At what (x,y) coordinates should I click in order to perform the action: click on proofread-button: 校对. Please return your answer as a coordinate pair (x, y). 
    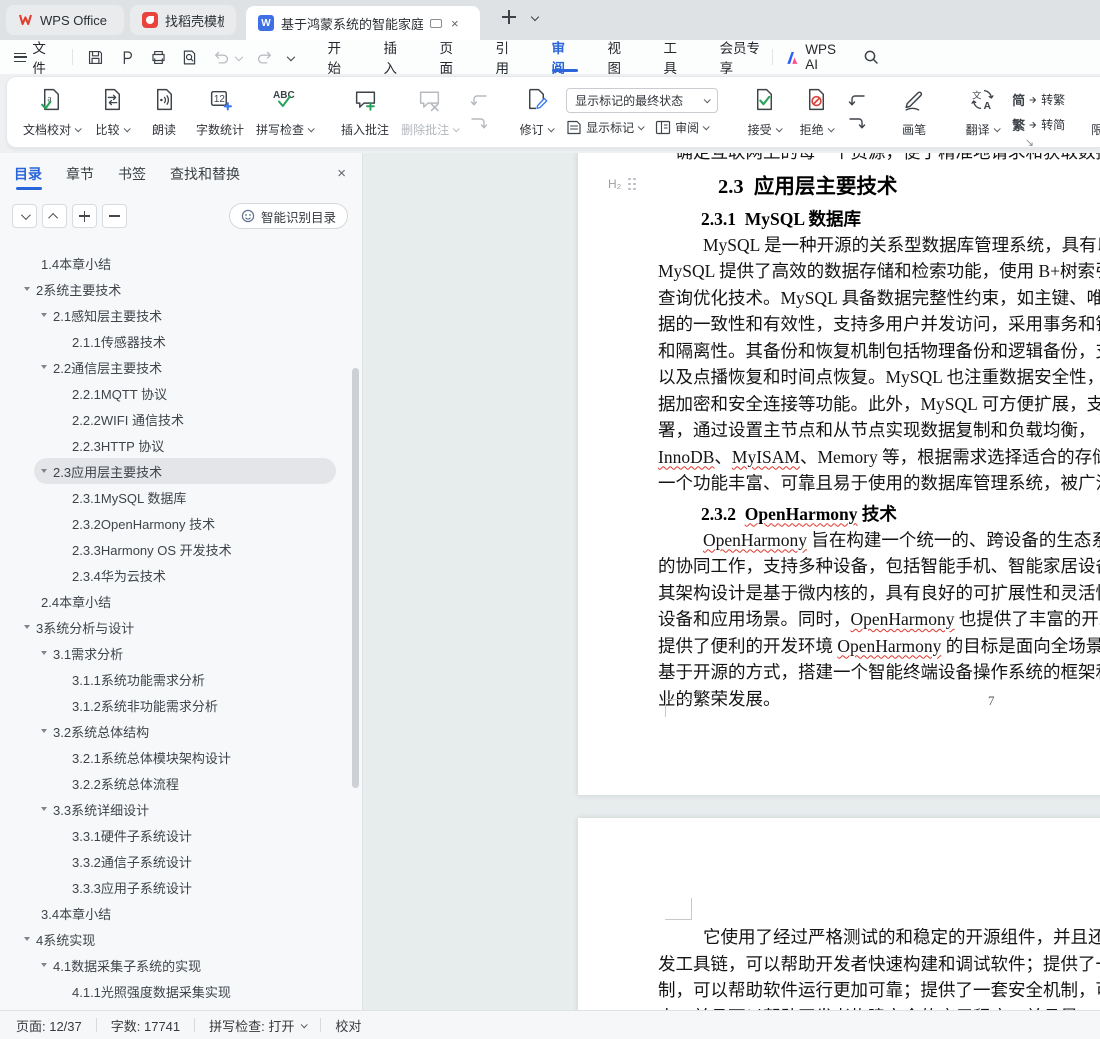
    Looking at the image, I should click on (348, 1025).